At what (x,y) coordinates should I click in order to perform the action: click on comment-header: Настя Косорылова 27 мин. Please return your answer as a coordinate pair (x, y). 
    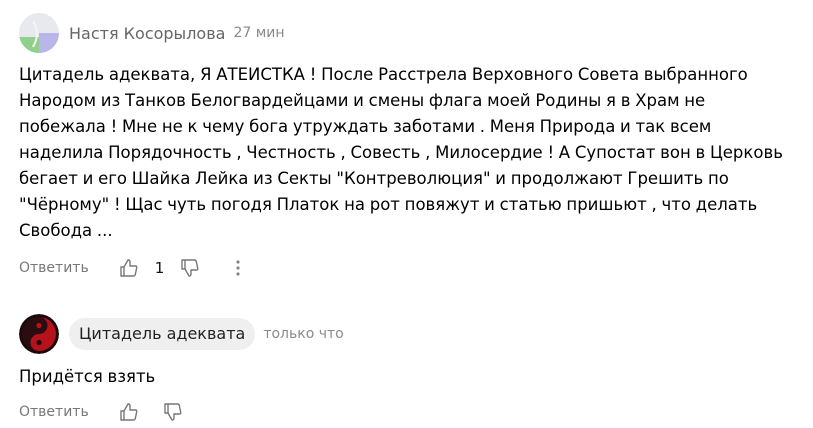
    Looking at the image, I should click on (406, 33).